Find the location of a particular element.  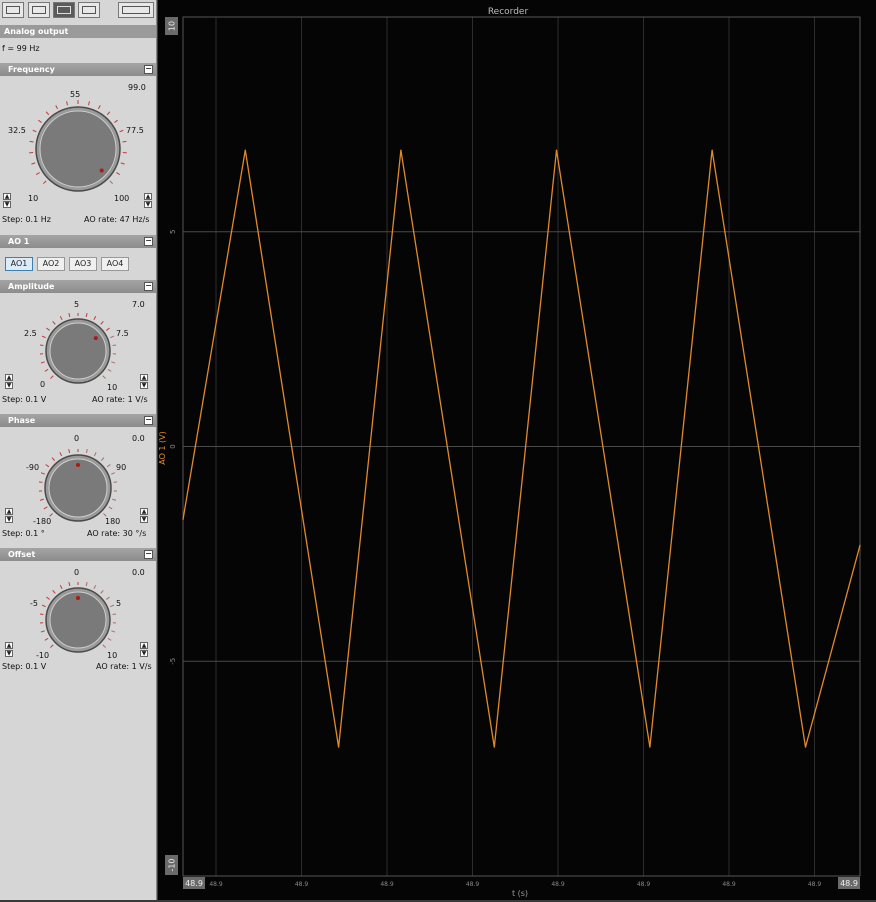

offset-header: Offset − is located at coordinates (78, 554).